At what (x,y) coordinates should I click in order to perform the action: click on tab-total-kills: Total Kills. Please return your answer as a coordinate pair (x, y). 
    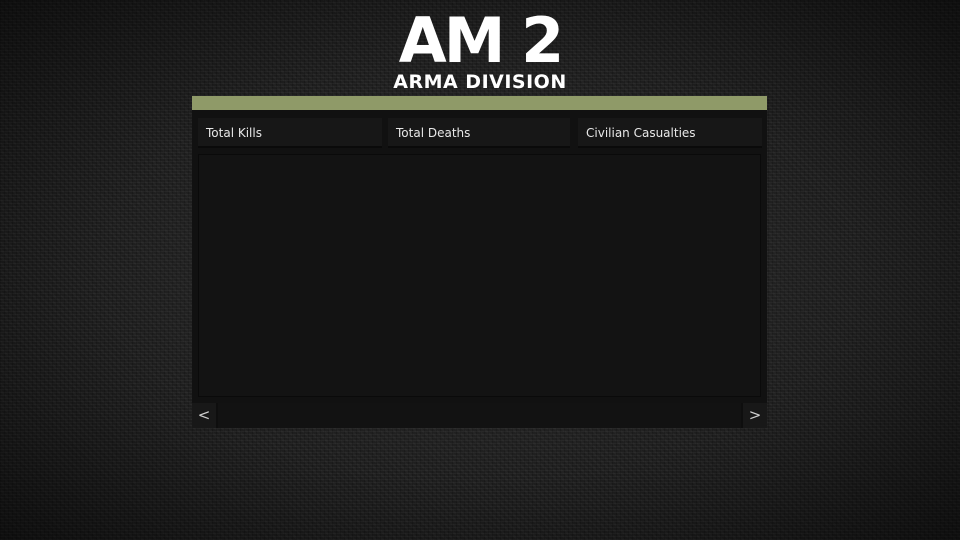
    Looking at the image, I should click on (290, 133).